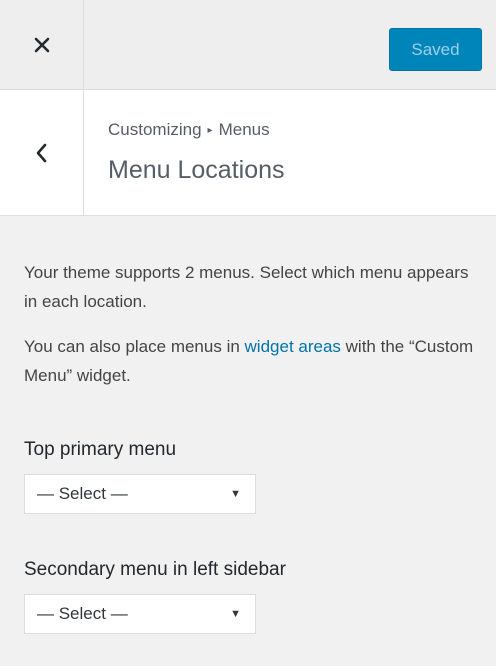  I want to click on saved-button: Saved, so click(435, 49).